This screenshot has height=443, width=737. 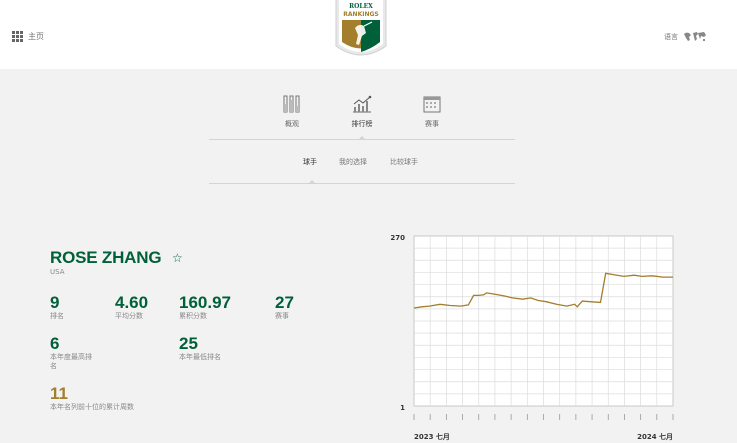 I want to click on x-axis-start-label: 2023 七月, so click(x=432, y=436).